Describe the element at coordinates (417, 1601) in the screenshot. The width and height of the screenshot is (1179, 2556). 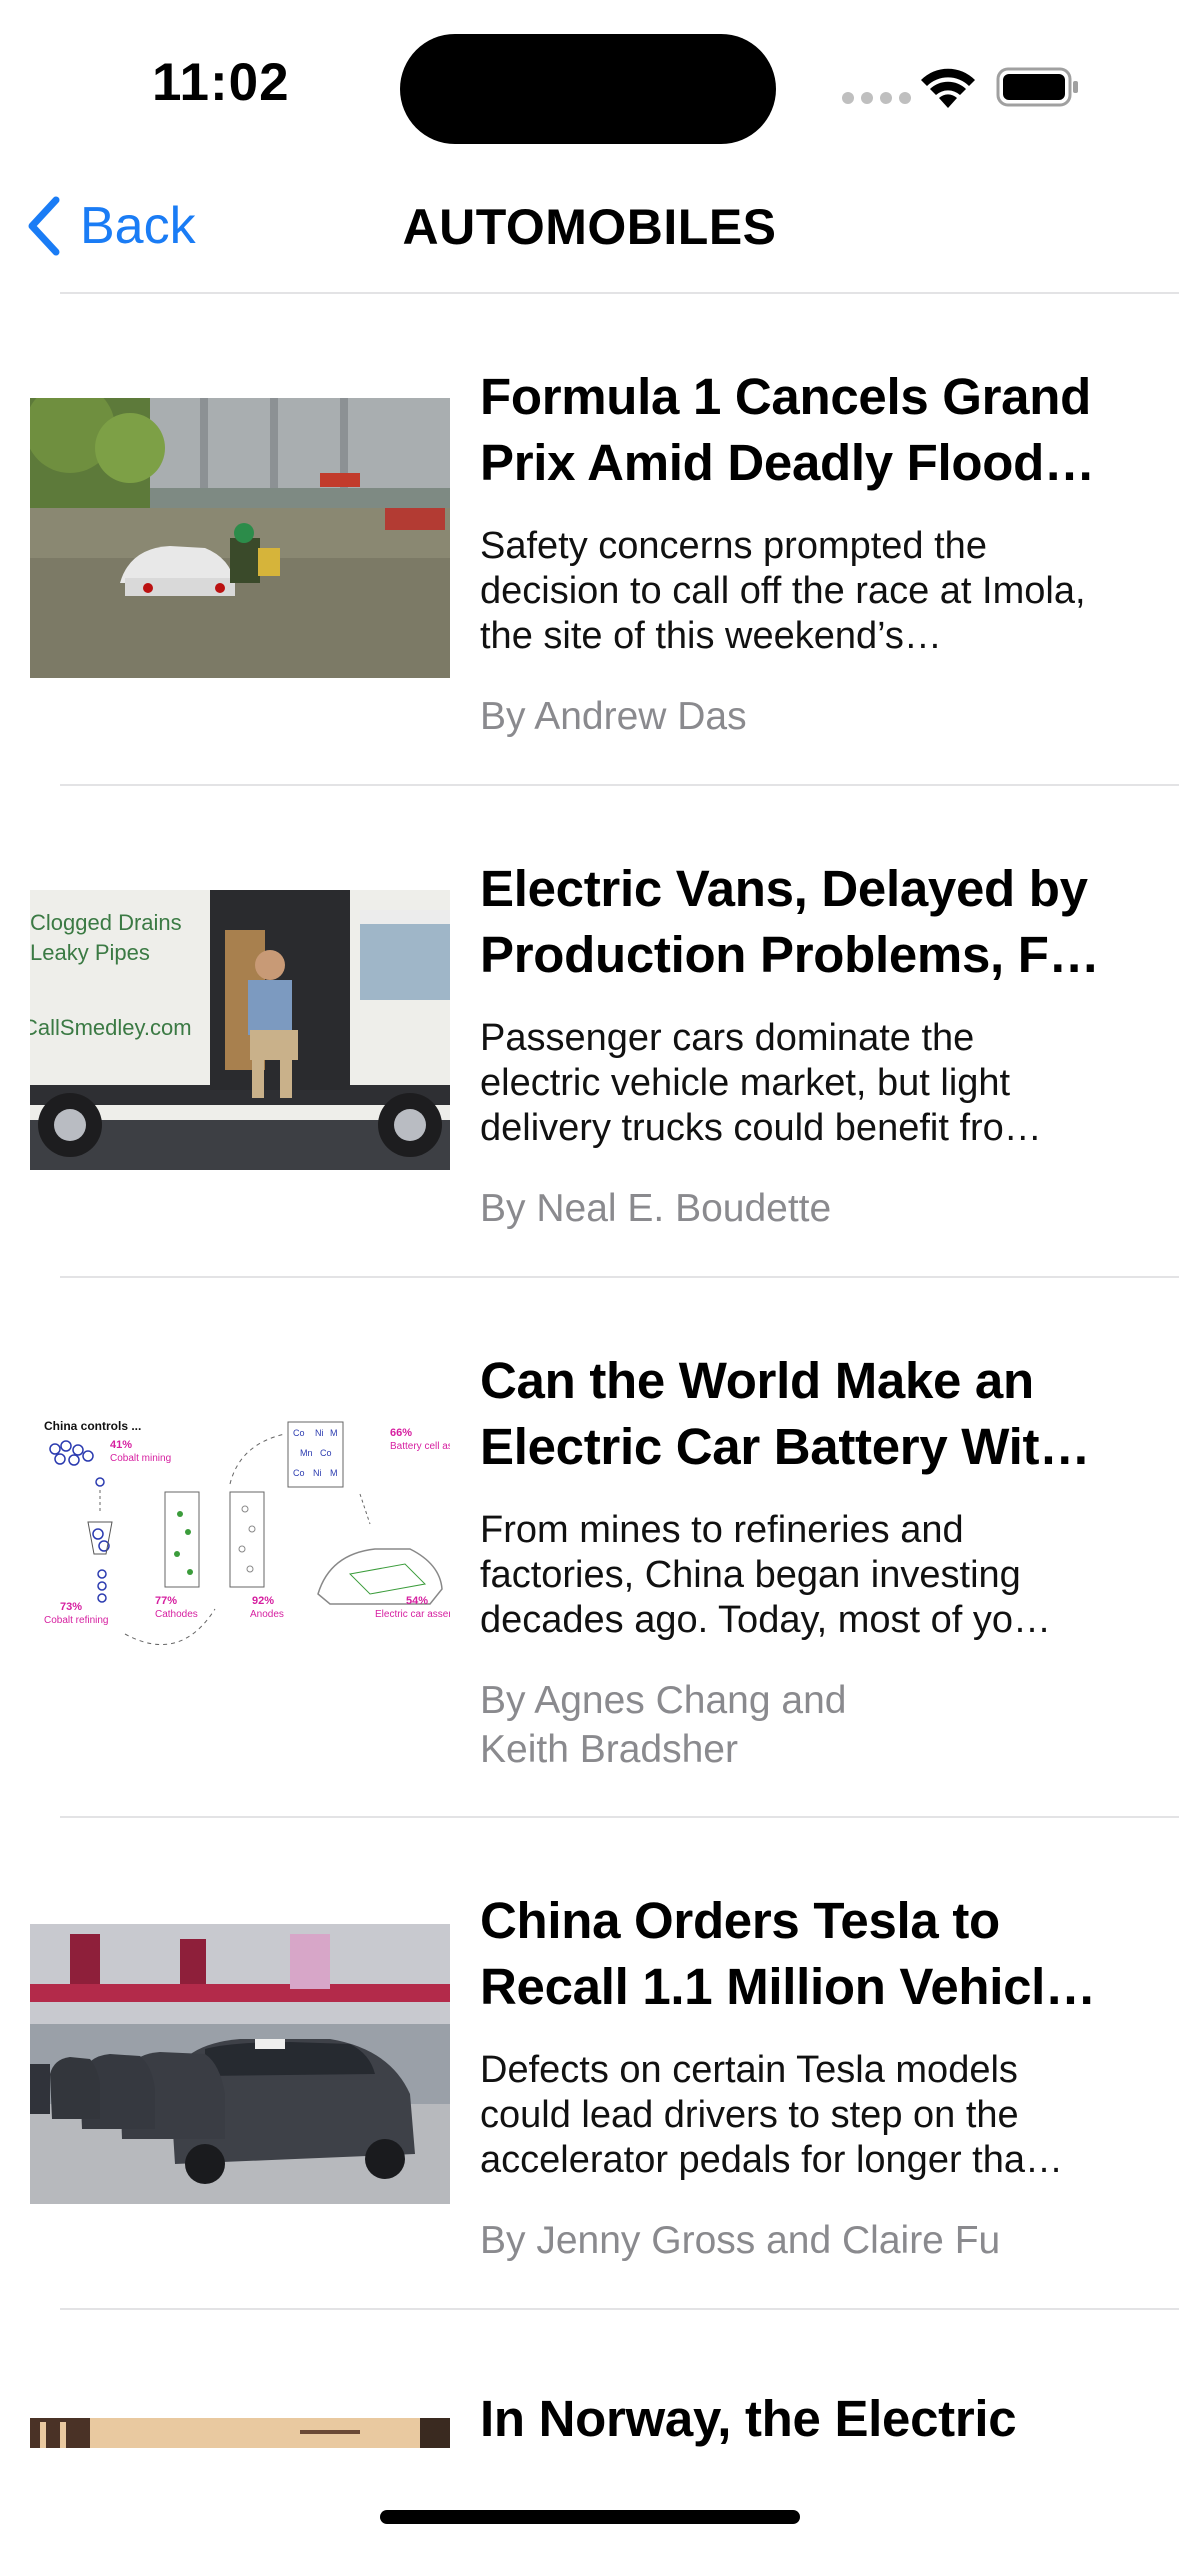
I see `stat-54: 54%` at that location.